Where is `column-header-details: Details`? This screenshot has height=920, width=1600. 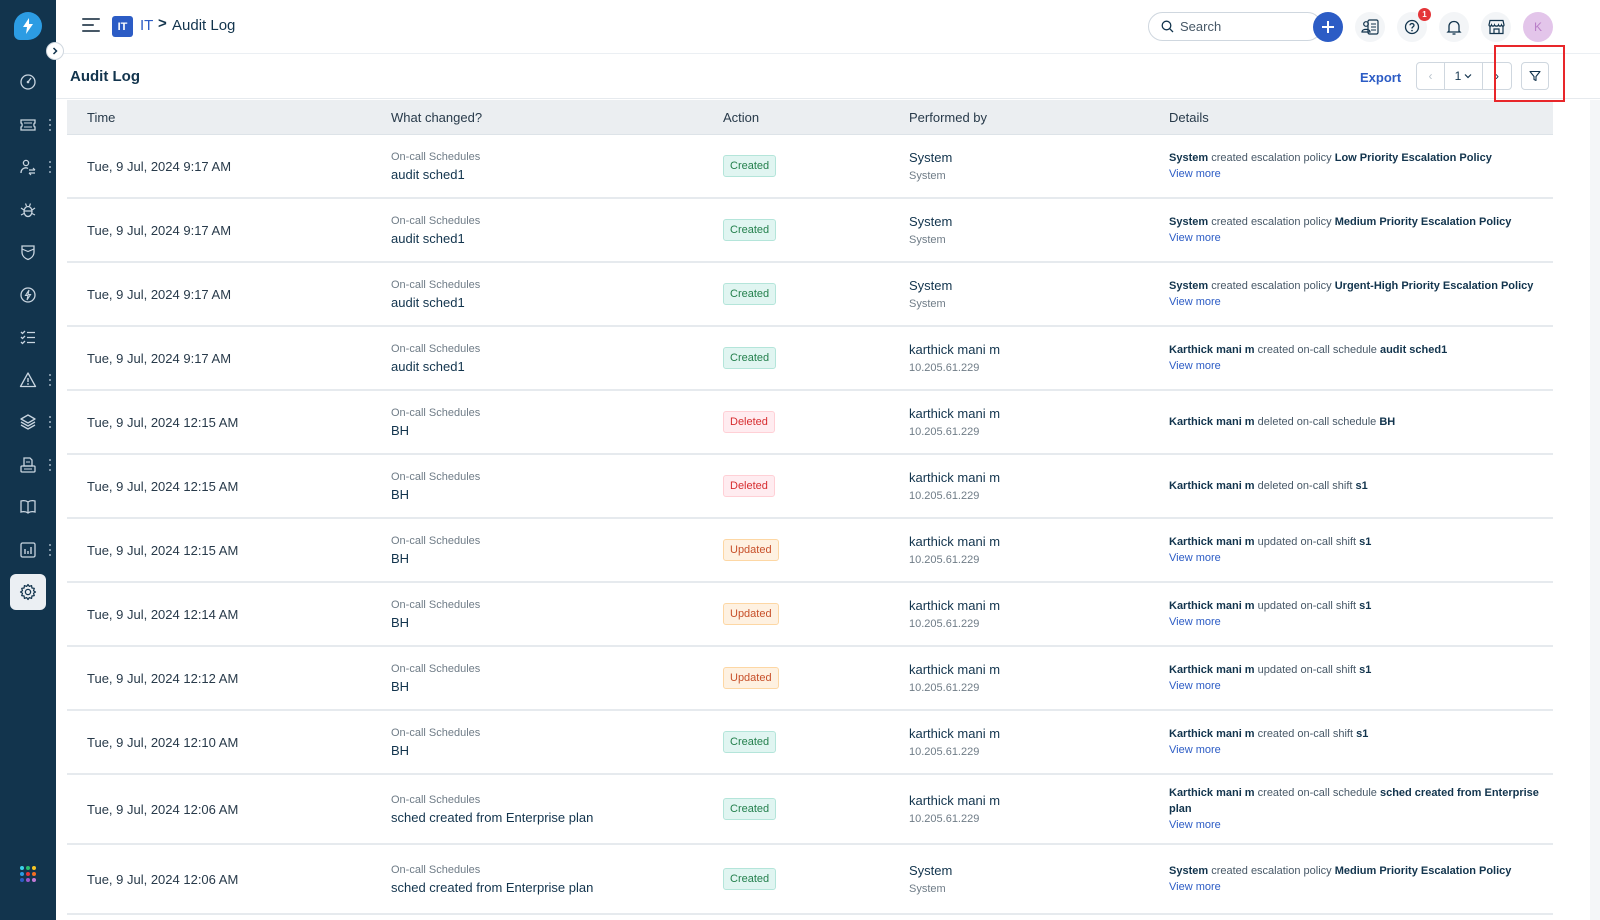 column-header-details: Details is located at coordinates (1189, 117).